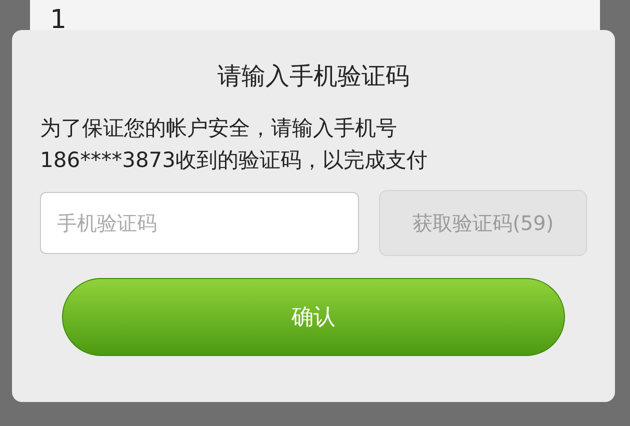  What do you see at coordinates (313, 317) in the screenshot?
I see `confirm-button: 确认` at bounding box center [313, 317].